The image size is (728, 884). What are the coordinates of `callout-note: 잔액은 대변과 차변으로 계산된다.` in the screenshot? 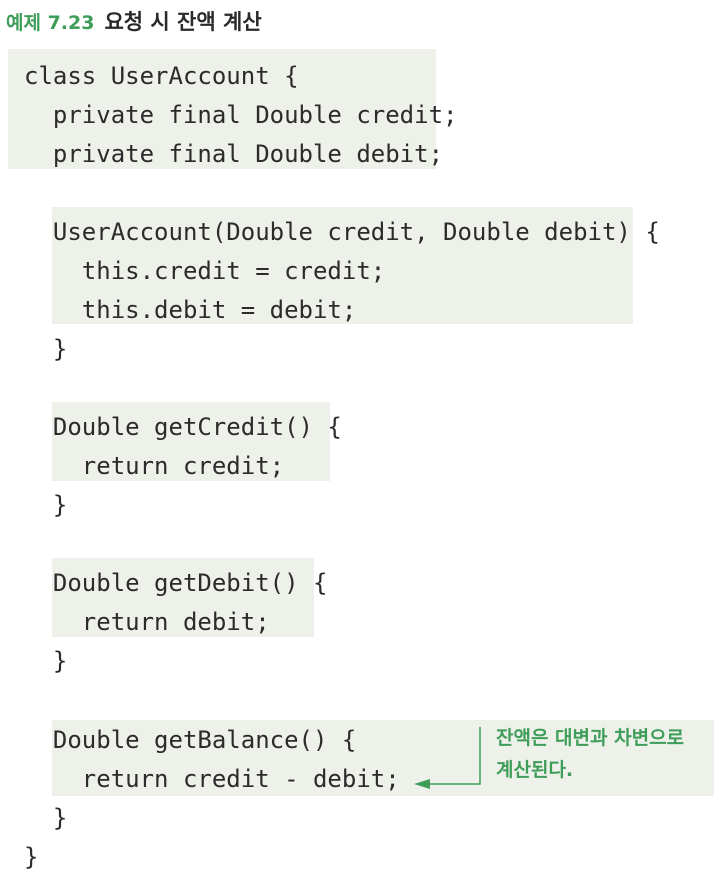 It's located at (611, 754).